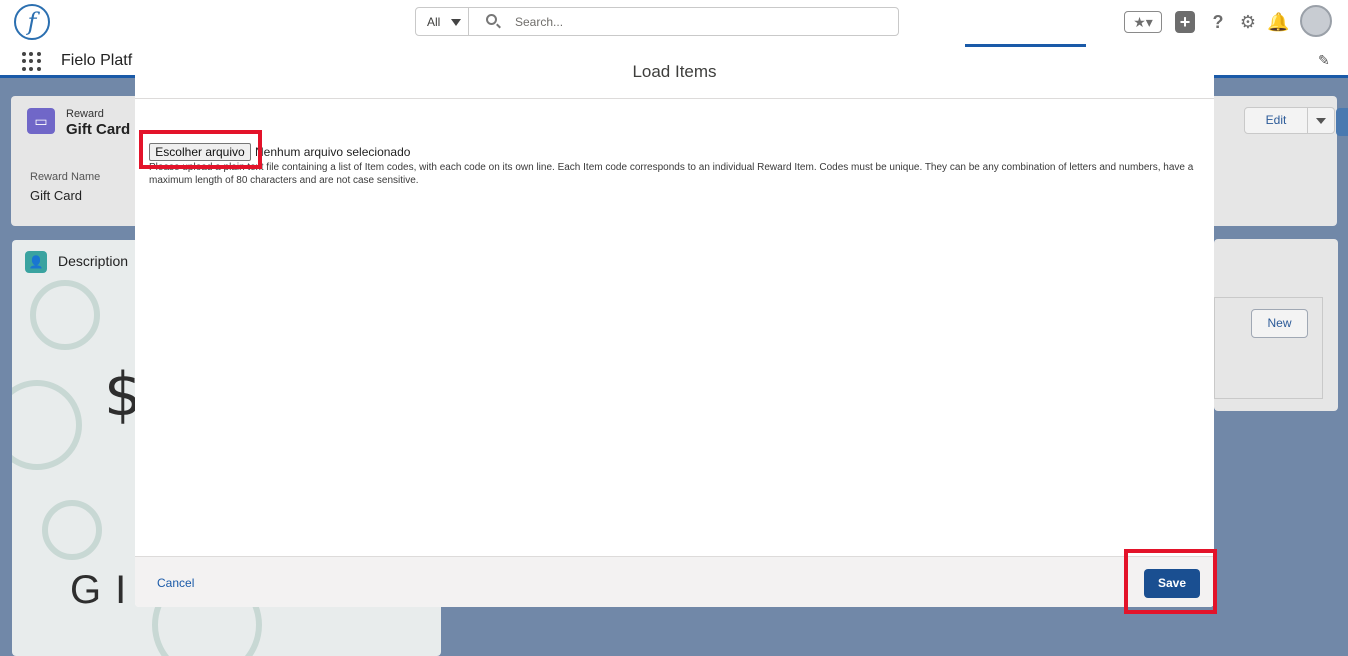 This screenshot has height=656, width=1348. I want to click on search-scope-select: All, so click(442, 21).